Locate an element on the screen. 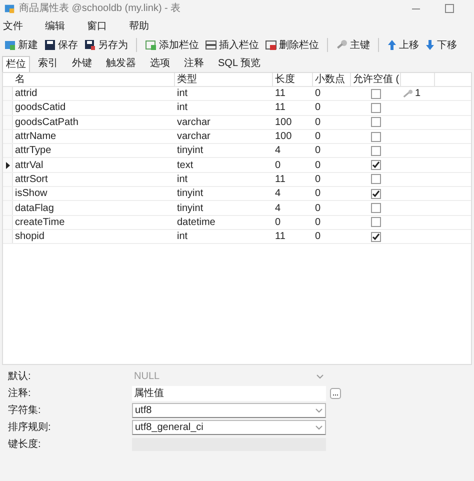 Image resolution: width=474 pixels, height=481 pixels. toolbar-button: 插入栏位 is located at coordinates (232, 45).